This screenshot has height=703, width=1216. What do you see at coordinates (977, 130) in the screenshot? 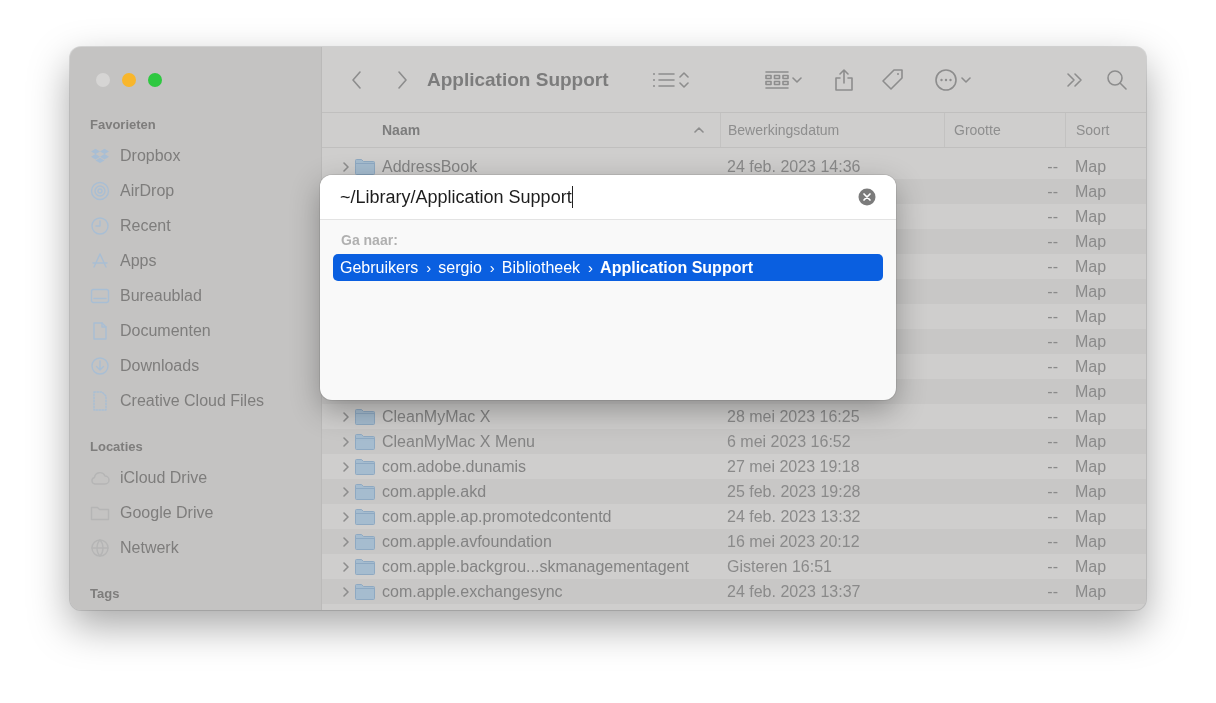
I see `column-heading: Grootte` at bounding box center [977, 130].